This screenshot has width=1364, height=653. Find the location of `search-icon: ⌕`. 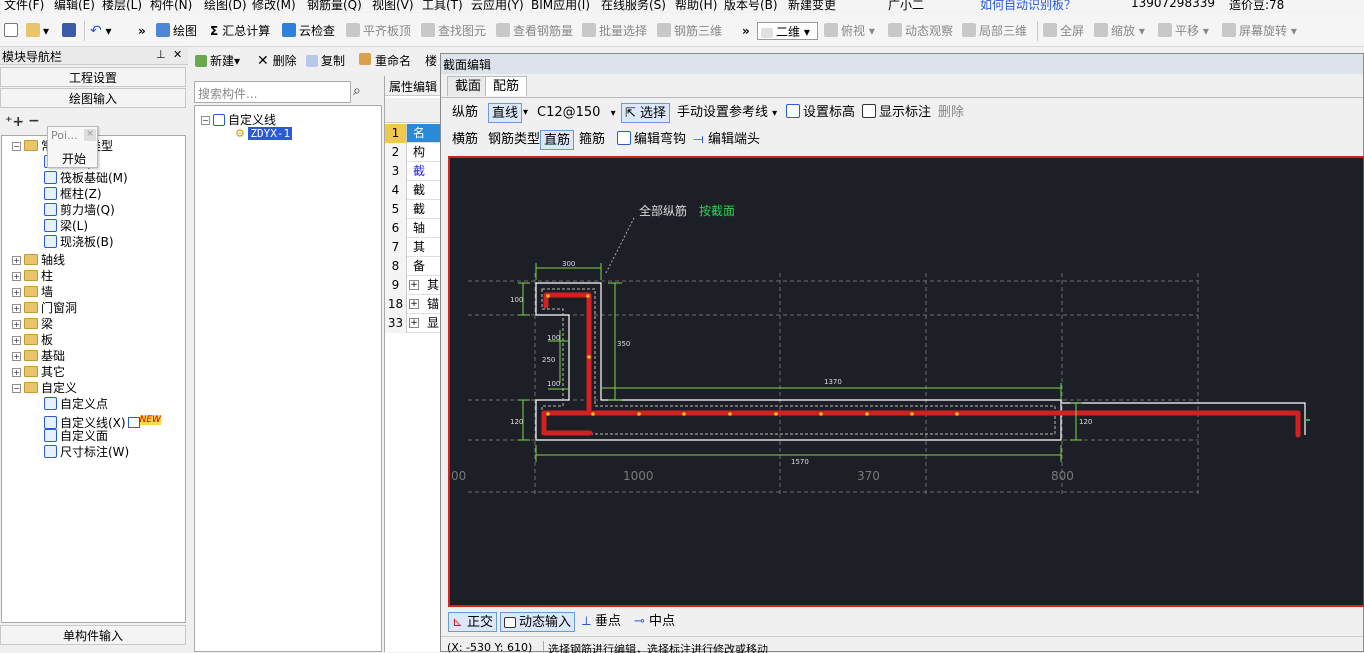

search-icon: ⌕ is located at coordinates (357, 91).